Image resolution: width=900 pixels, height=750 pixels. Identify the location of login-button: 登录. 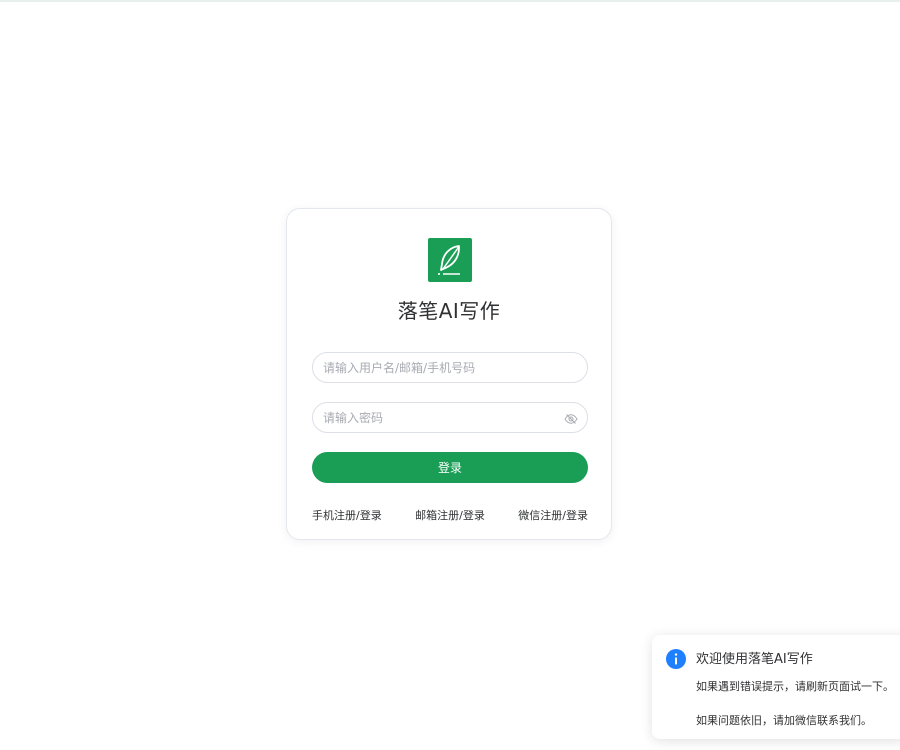
(450, 467).